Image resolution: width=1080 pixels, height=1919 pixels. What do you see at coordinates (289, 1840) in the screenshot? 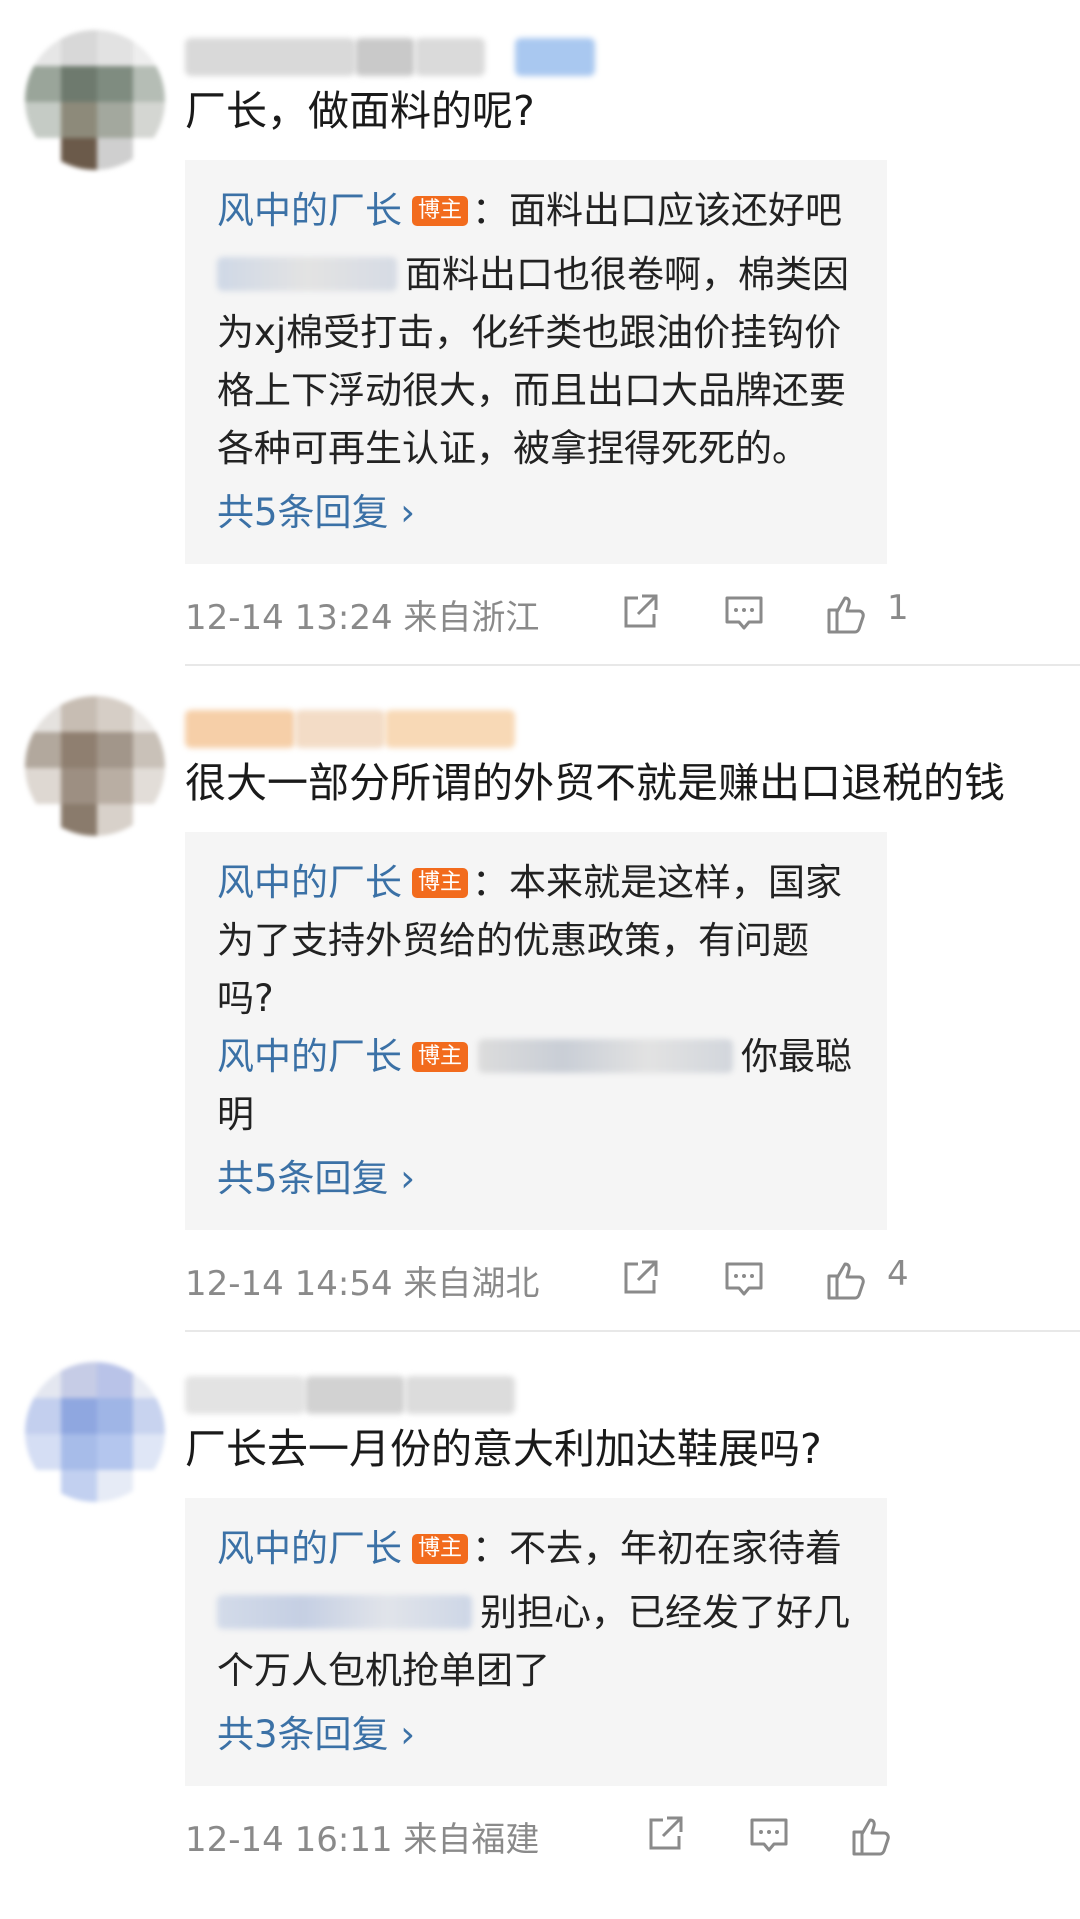
I see `timestamp: 12-14 16:11` at bounding box center [289, 1840].